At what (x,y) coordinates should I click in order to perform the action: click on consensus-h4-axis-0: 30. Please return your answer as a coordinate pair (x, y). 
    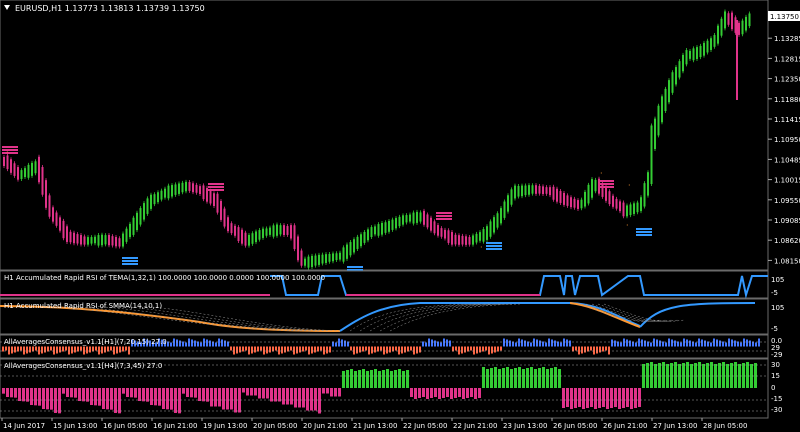
    Looking at the image, I should click on (775, 365).